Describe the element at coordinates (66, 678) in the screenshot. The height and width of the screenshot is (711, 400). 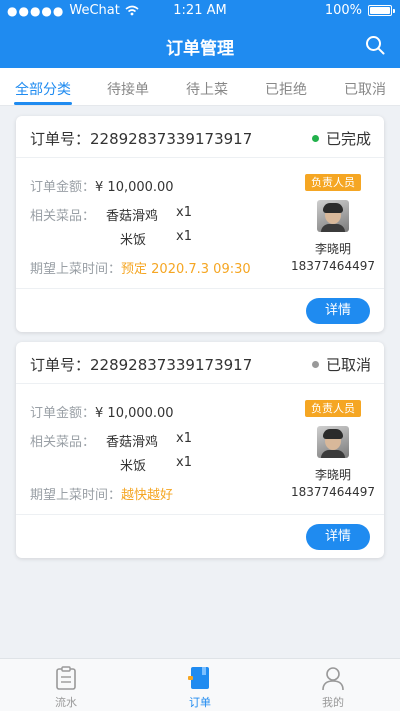
I see `ledger-icon` at that location.